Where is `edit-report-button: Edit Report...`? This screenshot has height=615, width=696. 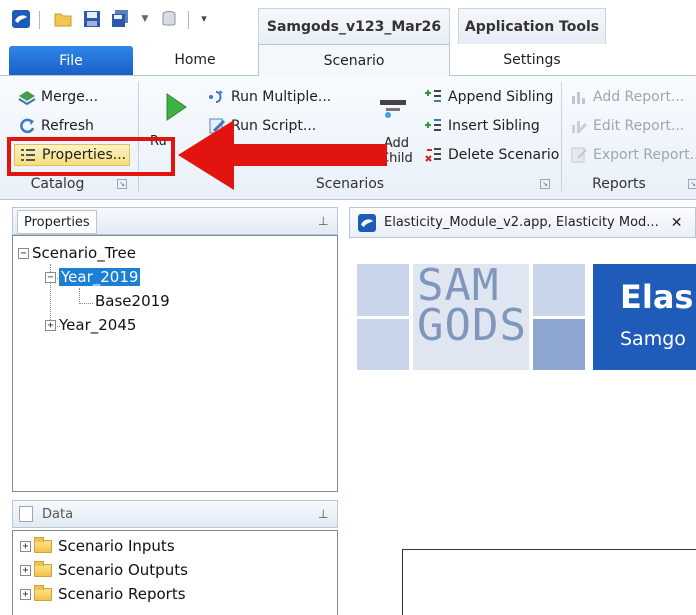 edit-report-button: Edit Report... is located at coordinates (627, 126).